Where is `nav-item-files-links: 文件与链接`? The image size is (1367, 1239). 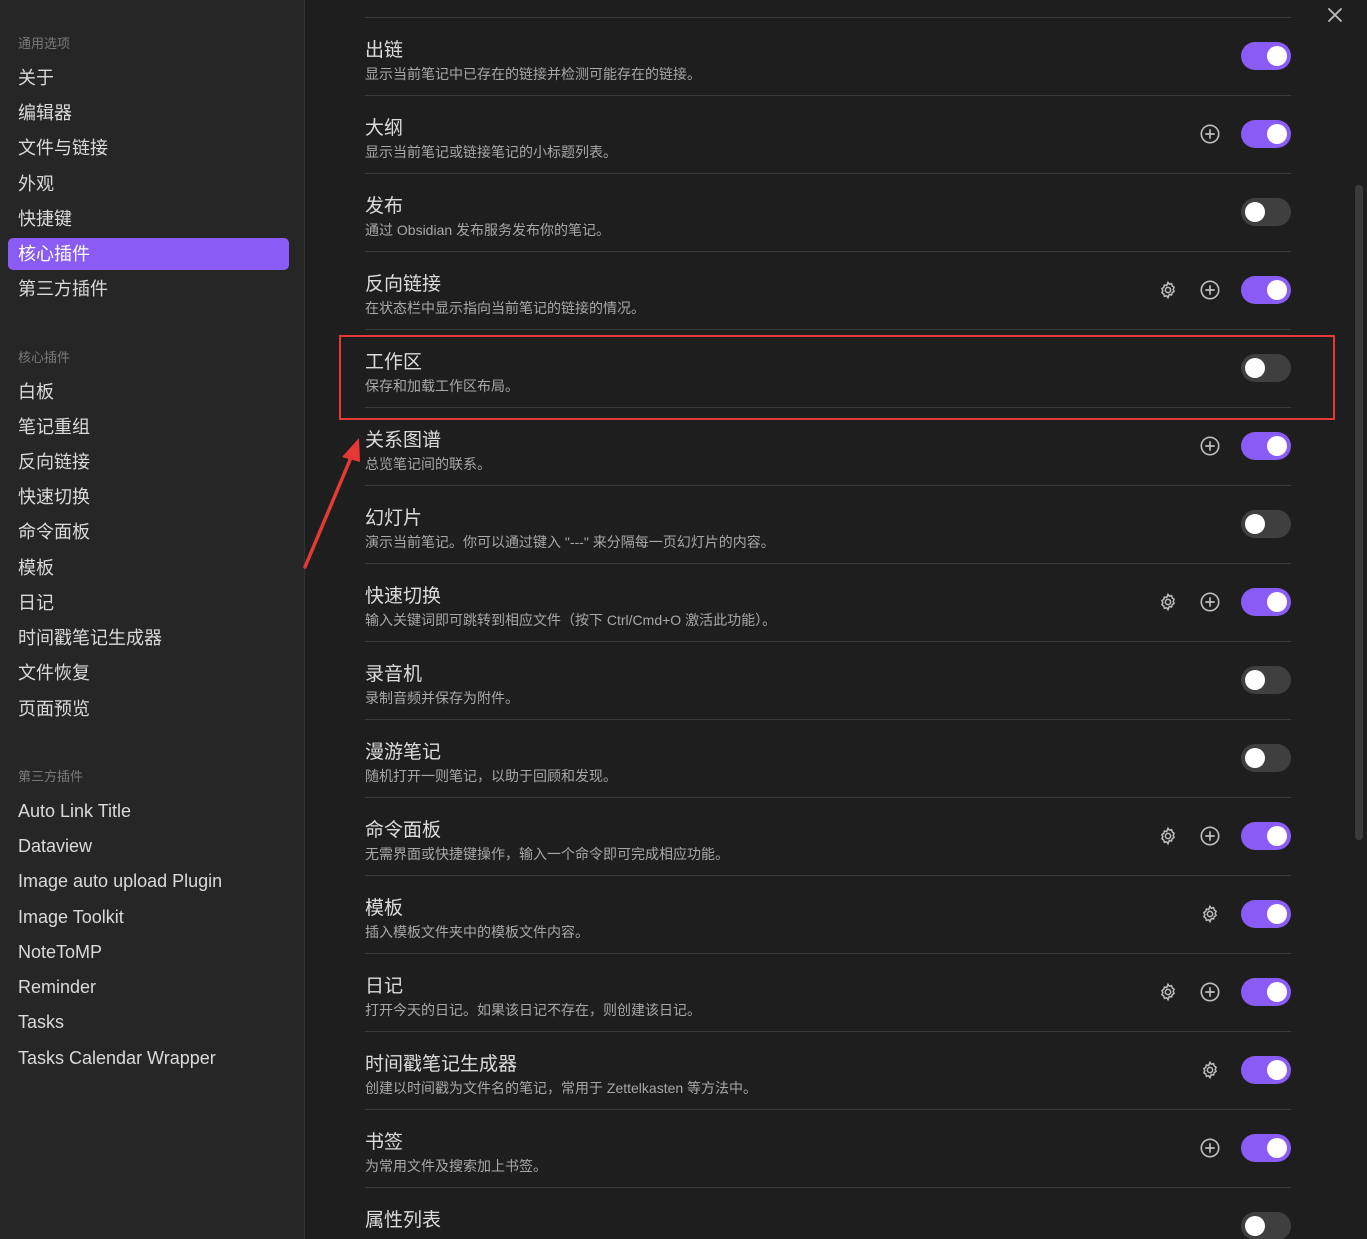 nav-item-files-links: 文件与链接 is located at coordinates (148, 148).